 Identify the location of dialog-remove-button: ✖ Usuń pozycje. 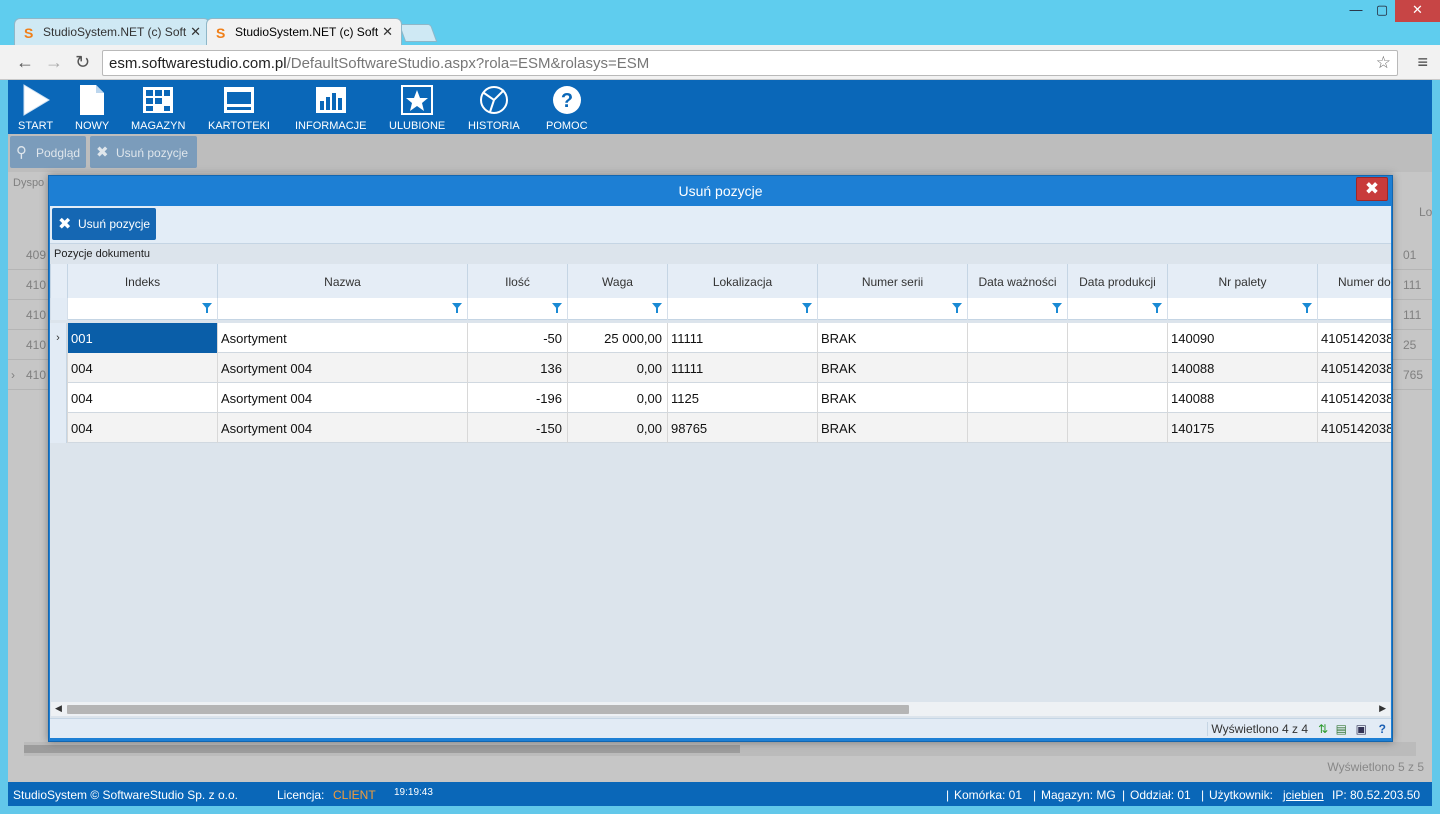
(104, 224).